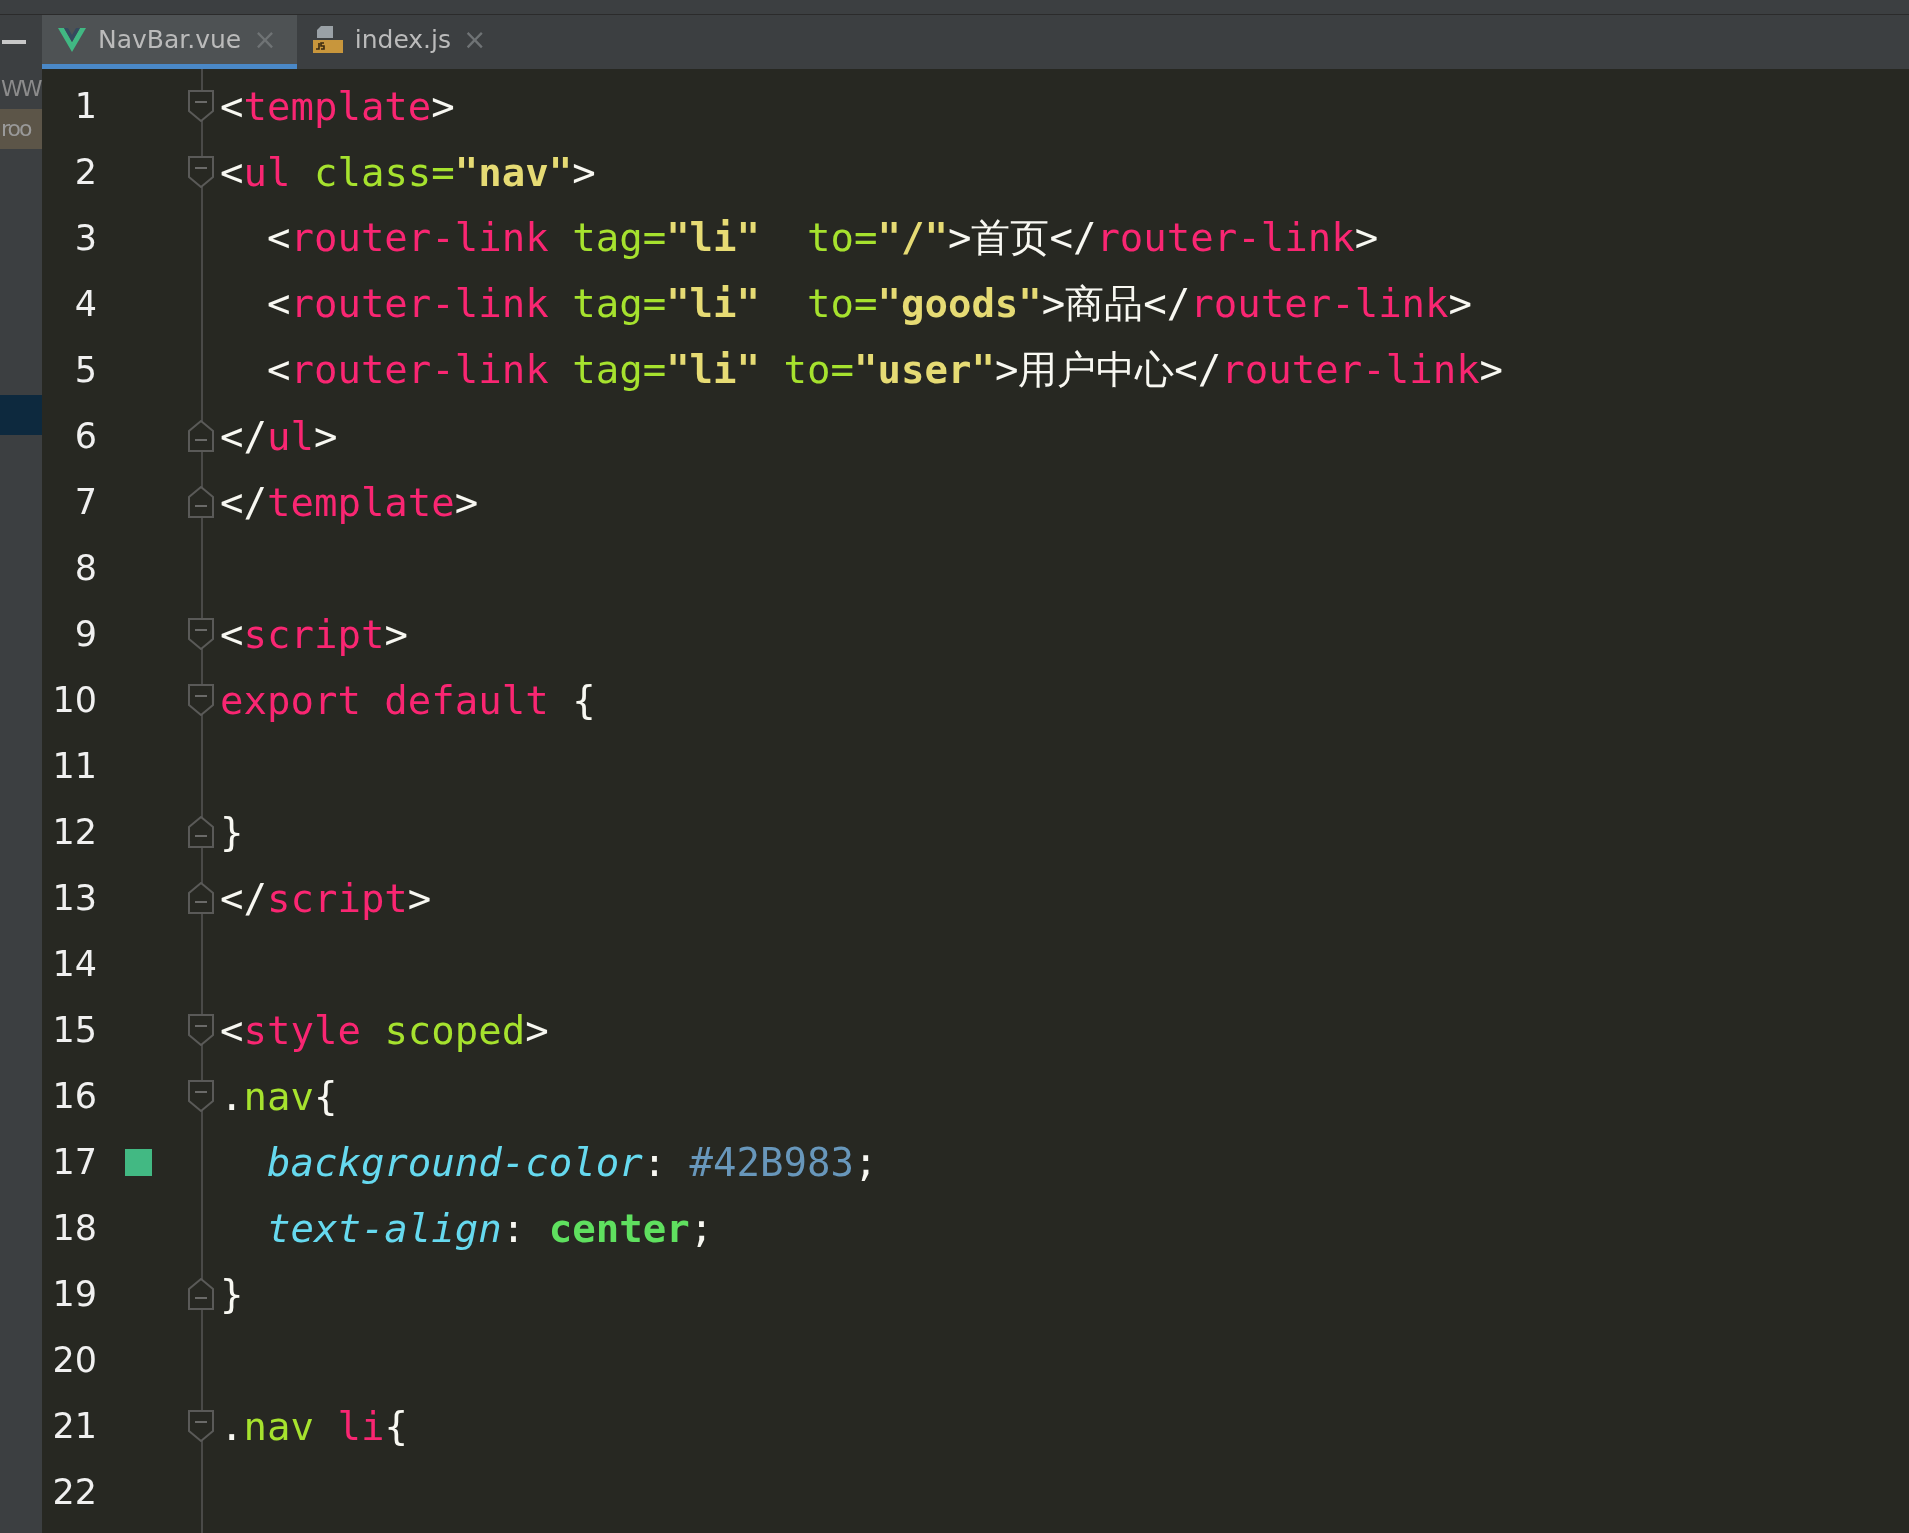 The image size is (1909, 1533). I want to click on line-number: 15, so click(74, 1030).